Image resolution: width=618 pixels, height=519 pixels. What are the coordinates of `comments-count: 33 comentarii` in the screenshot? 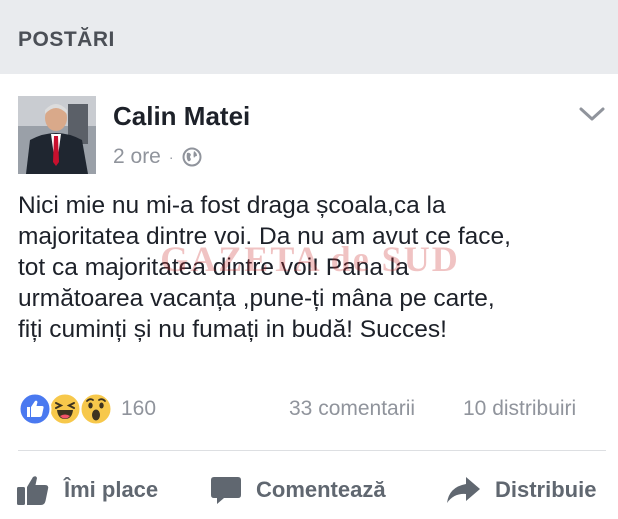 It's located at (352, 409).